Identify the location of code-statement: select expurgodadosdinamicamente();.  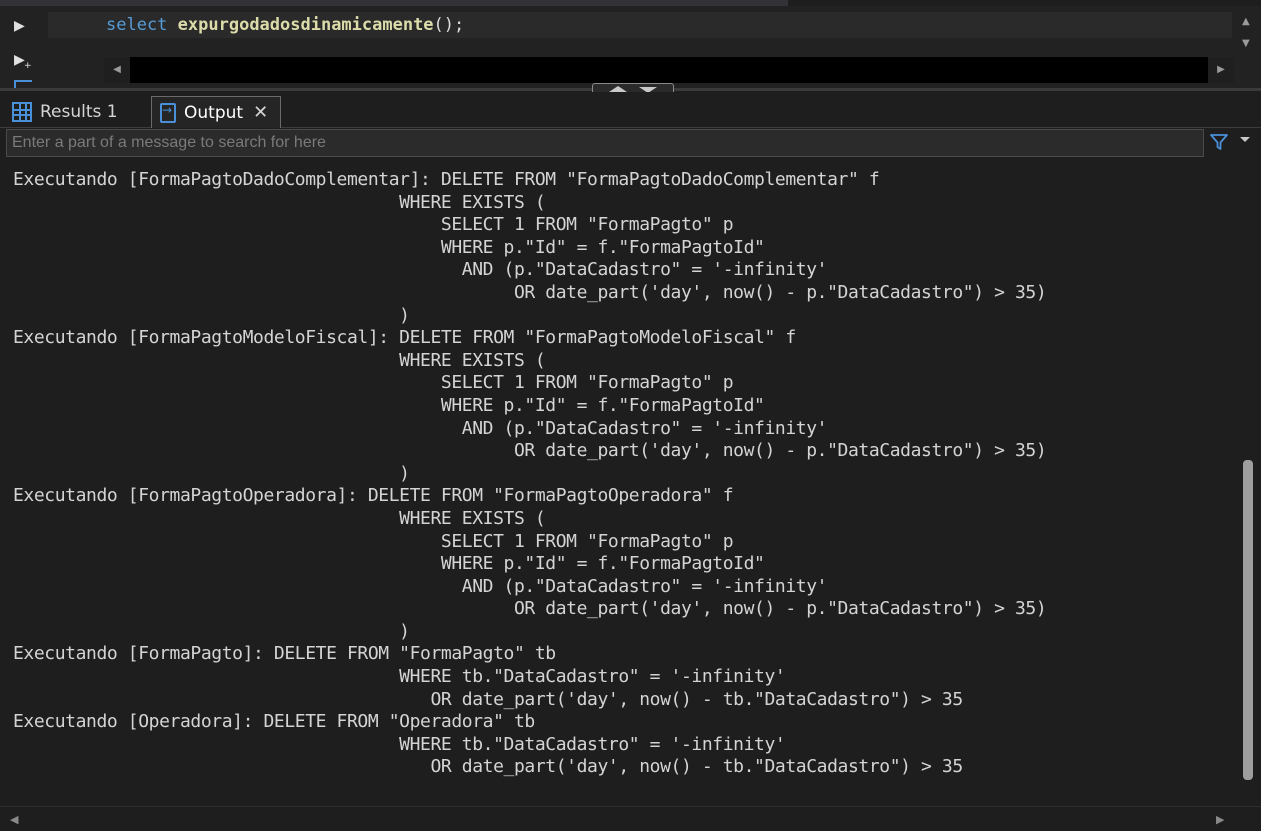
(285, 25).